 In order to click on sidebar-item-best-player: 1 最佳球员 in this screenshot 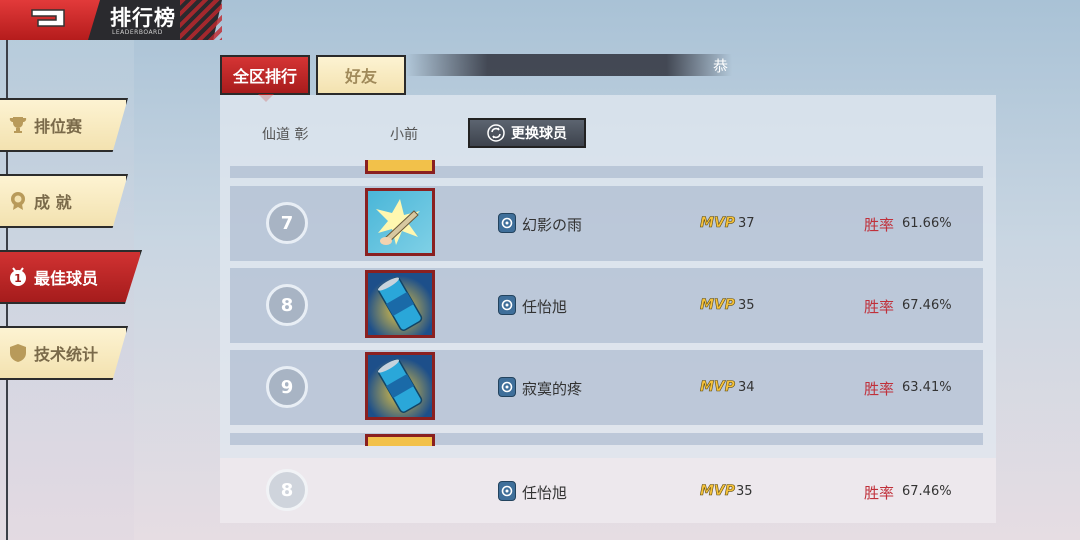, I will do `click(71, 277)`.